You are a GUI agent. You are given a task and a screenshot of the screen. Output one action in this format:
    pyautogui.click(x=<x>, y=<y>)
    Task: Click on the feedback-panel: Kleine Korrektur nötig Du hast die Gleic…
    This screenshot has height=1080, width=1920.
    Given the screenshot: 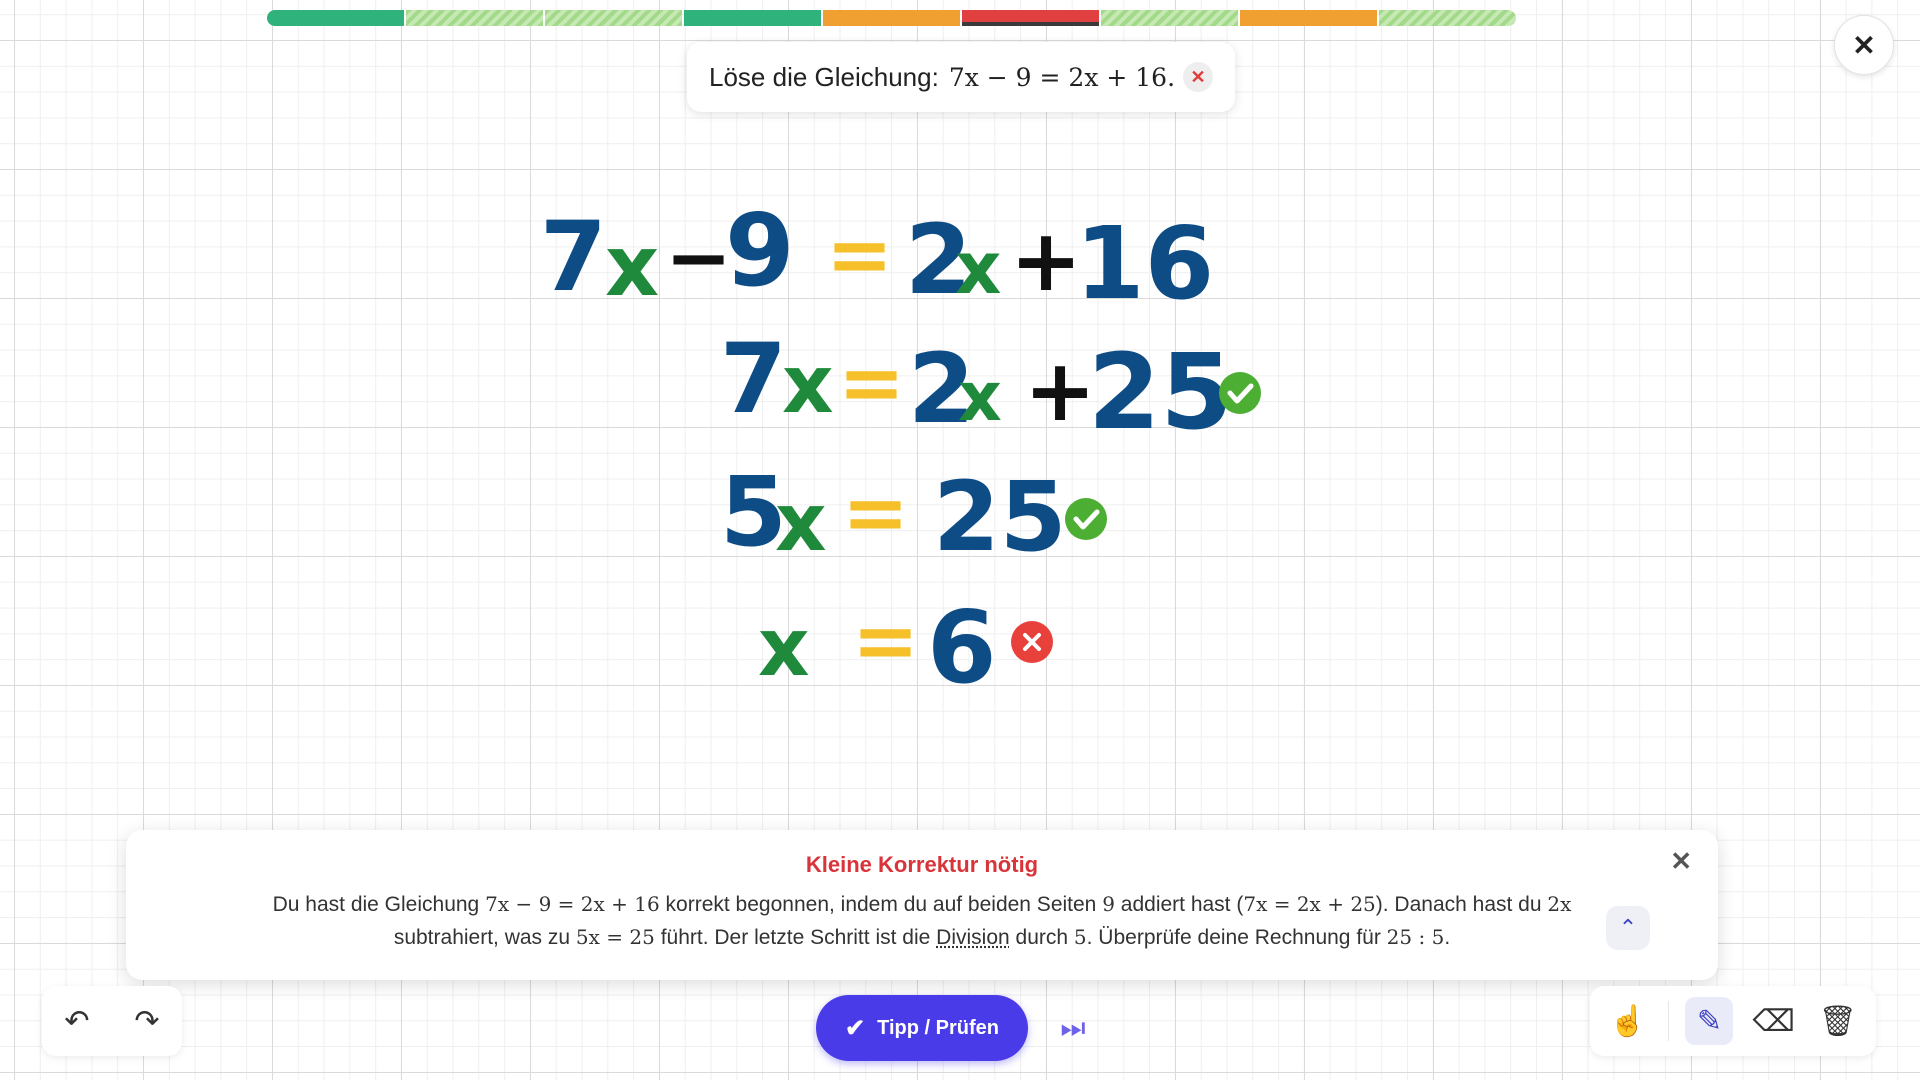 What is the action you would take?
    pyautogui.click(x=922, y=905)
    